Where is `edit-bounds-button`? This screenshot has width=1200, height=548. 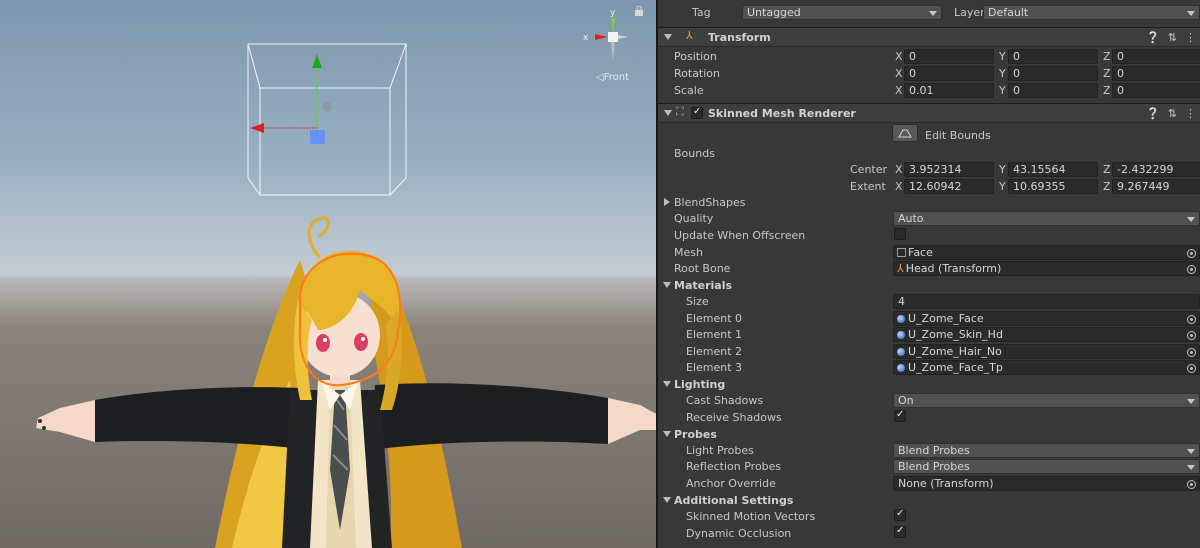 edit-bounds-button is located at coordinates (905, 133).